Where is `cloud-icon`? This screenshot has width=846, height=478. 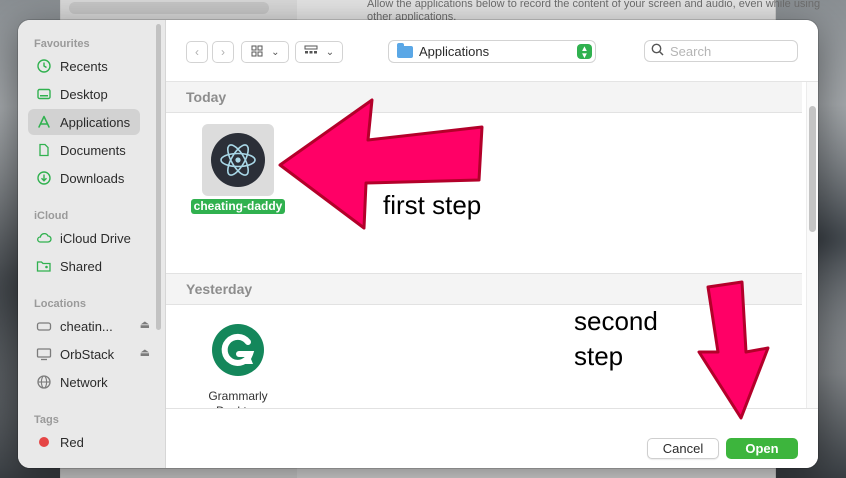 cloud-icon is located at coordinates (44, 238).